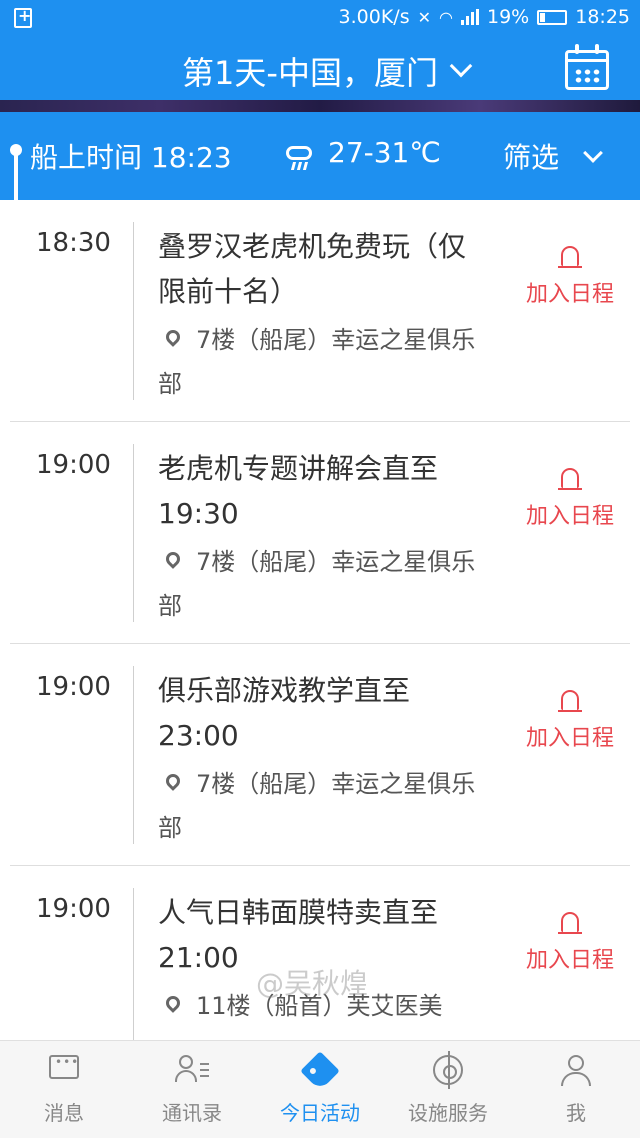  I want to click on status-bar: 3.00K/s ✕ ◠ 19% 18:25, so click(320, 18).